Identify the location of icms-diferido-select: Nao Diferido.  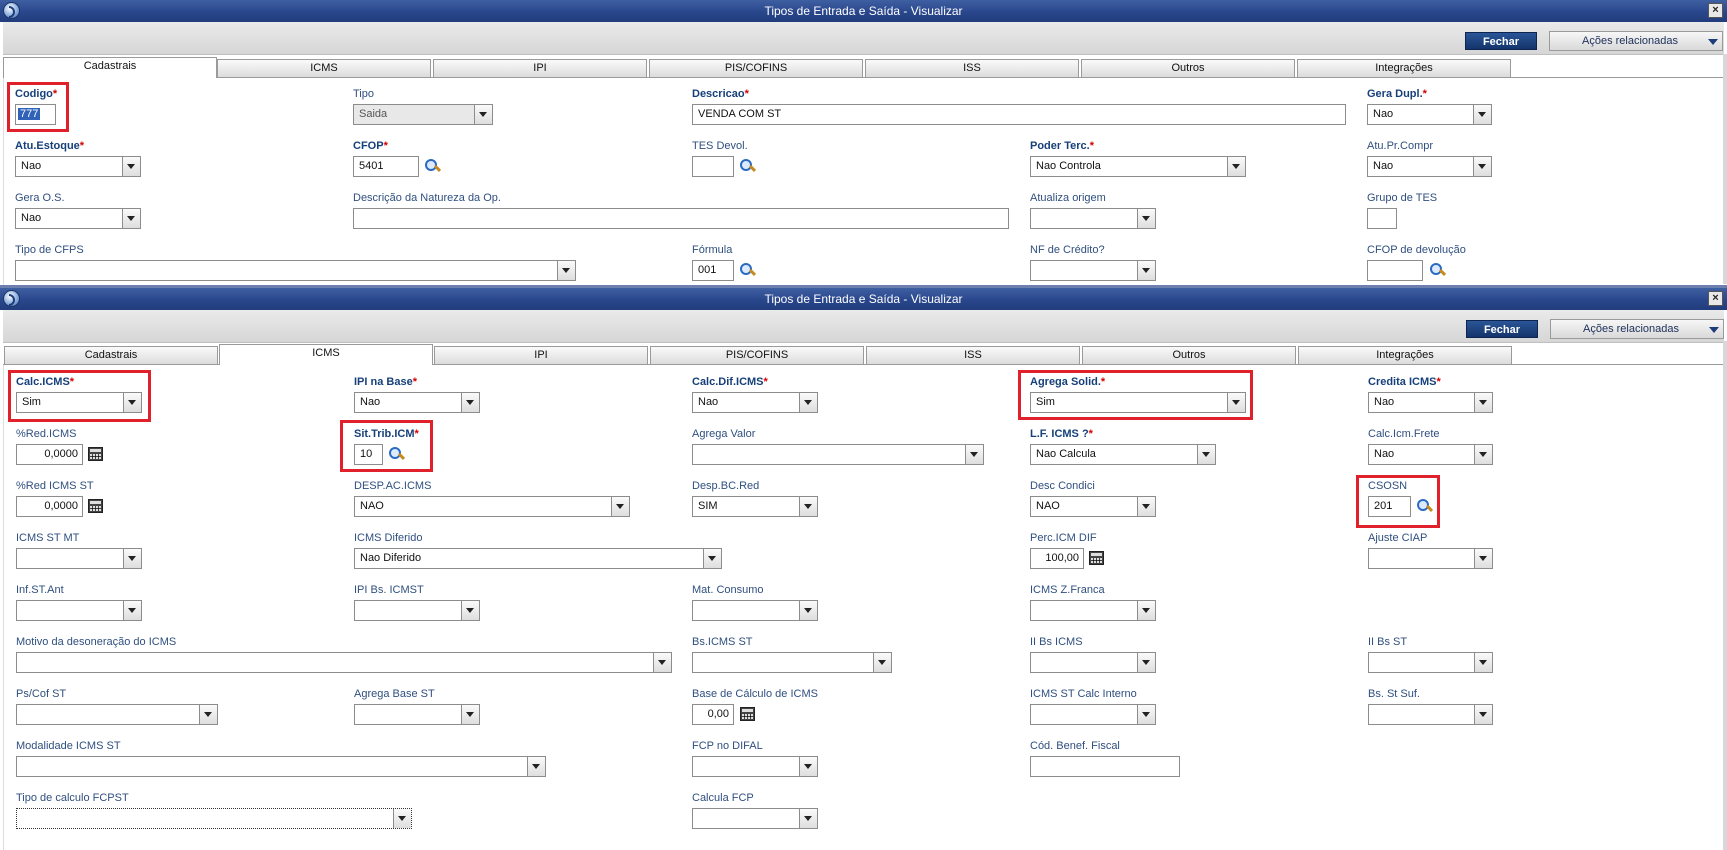
(538, 558).